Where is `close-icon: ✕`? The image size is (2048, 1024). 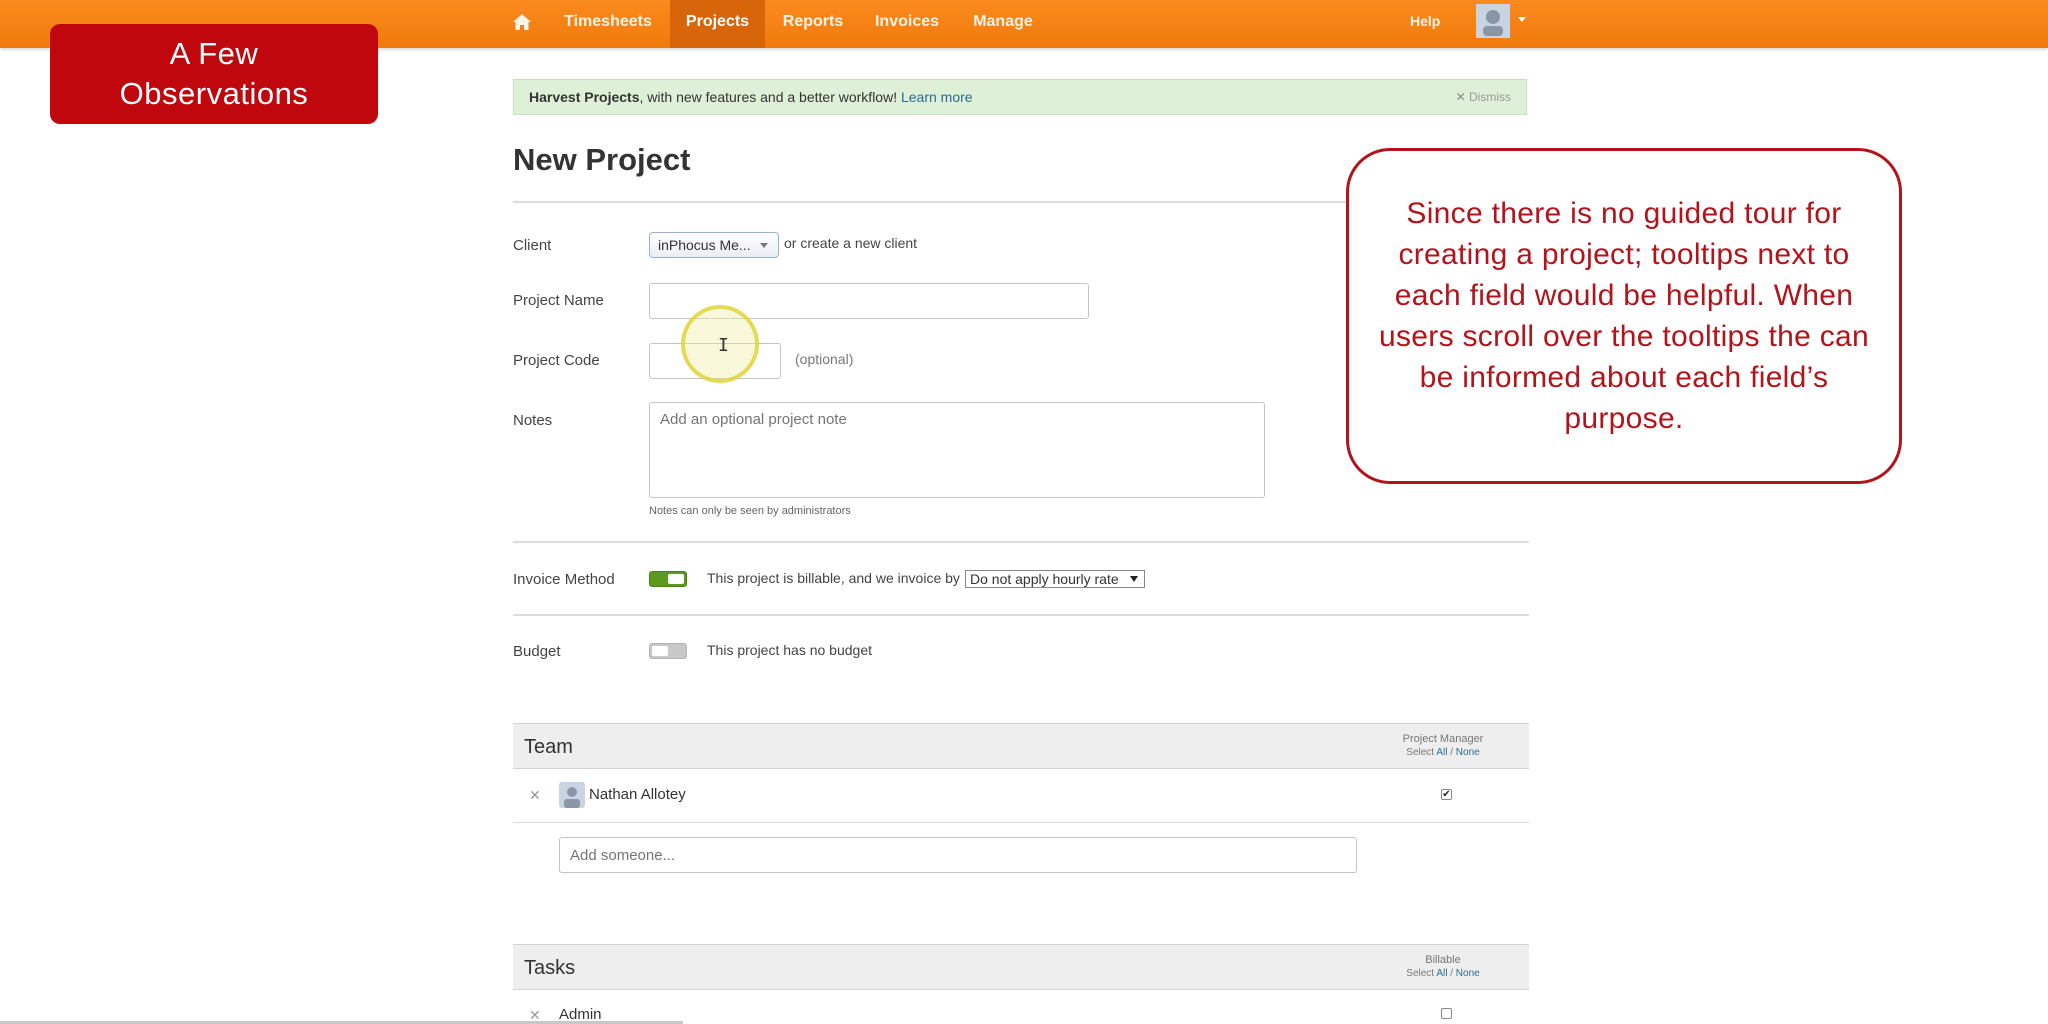
close-icon: ✕ is located at coordinates (1462, 97).